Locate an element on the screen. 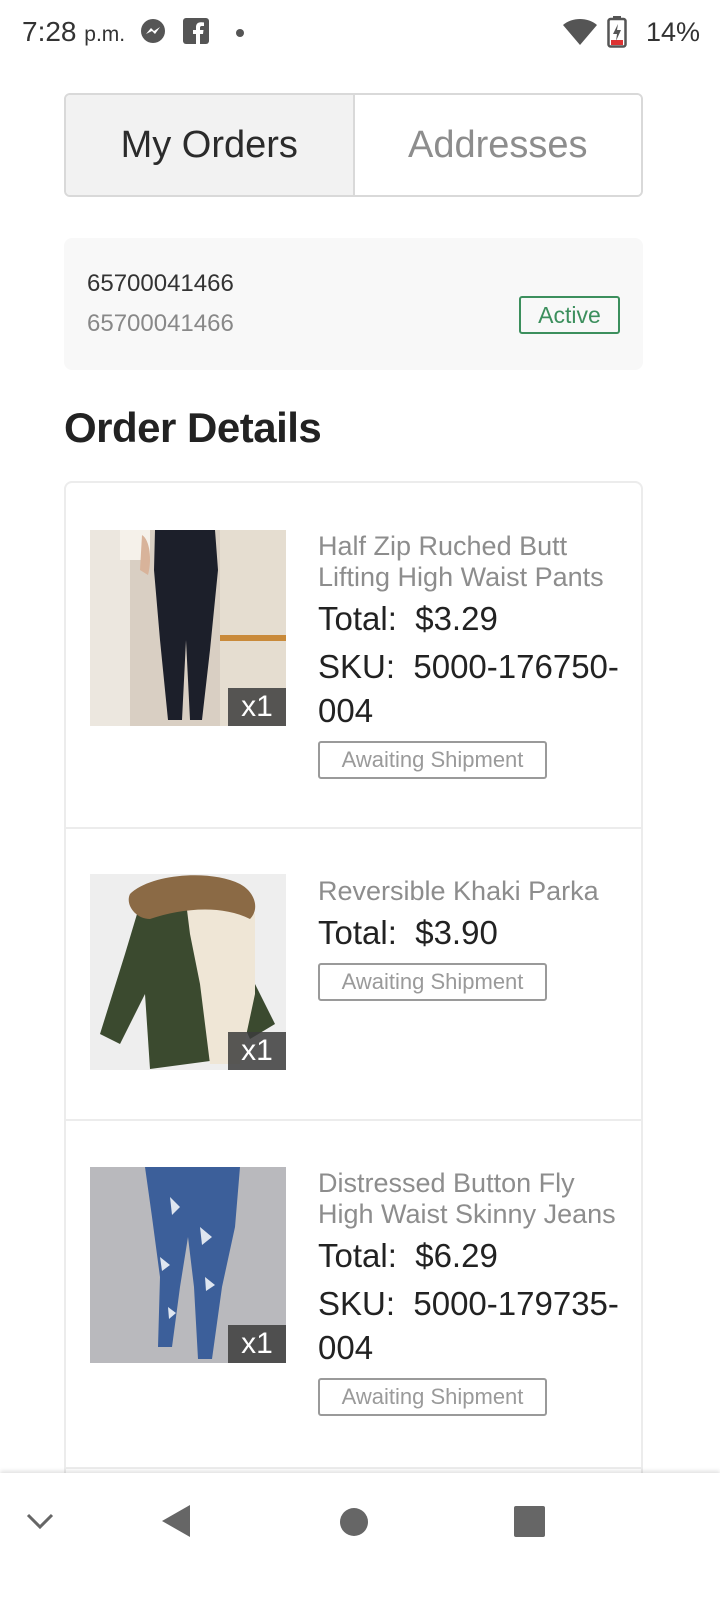 The width and height of the screenshot is (720, 1600). tab-addresses: Addresses is located at coordinates (497, 145).